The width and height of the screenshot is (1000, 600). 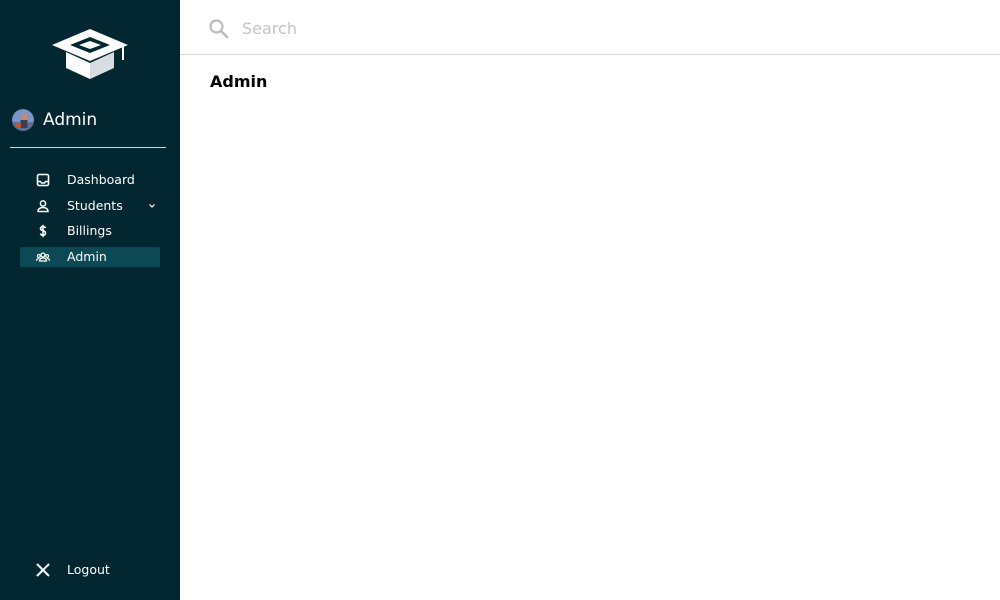 What do you see at coordinates (43, 570) in the screenshot?
I see `close-icon` at bounding box center [43, 570].